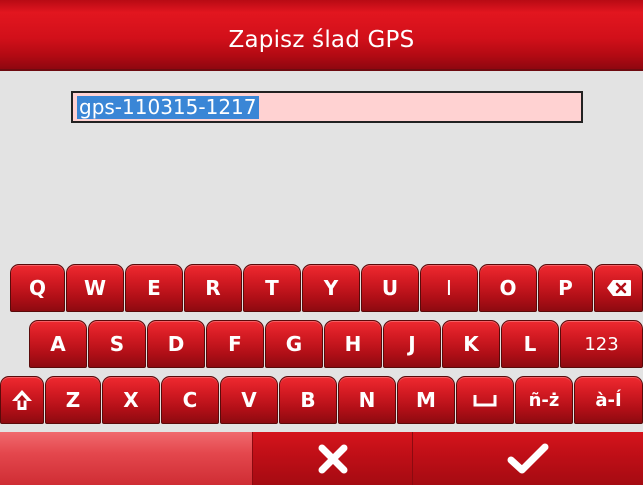  What do you see at coordinates (565, 288) in the screenshot?
I see `key-p: P` at bounding box center [565, 288].